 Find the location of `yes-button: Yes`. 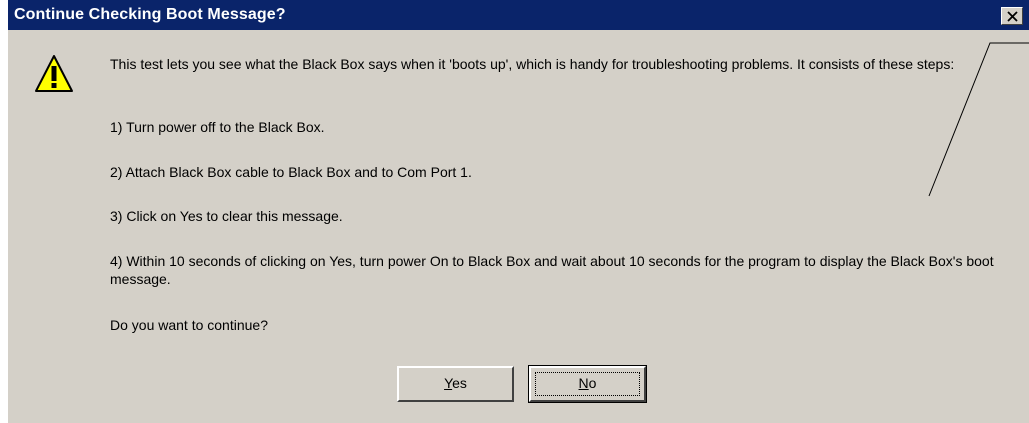

yes-button: Yes is located at coordinates (455, 384).